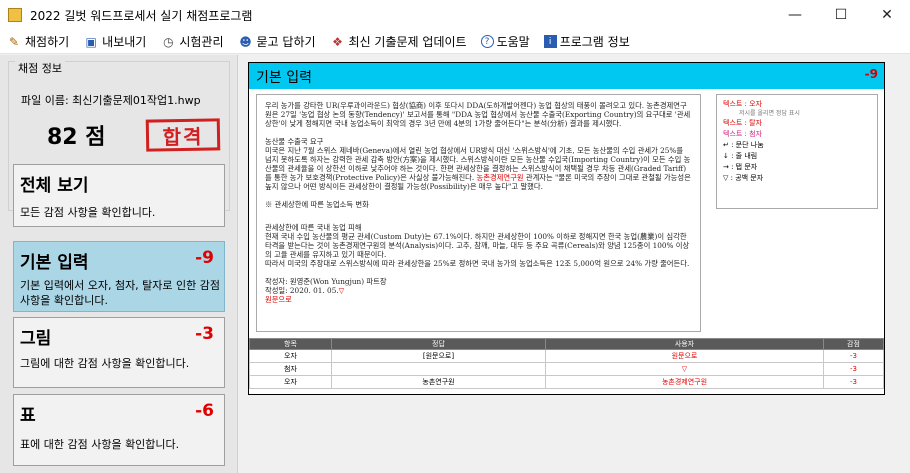  What do you see at coordinates (278, 299) in the screenshot?
I see `error-highlight: 원문으로` at bounding box center [278, 299].